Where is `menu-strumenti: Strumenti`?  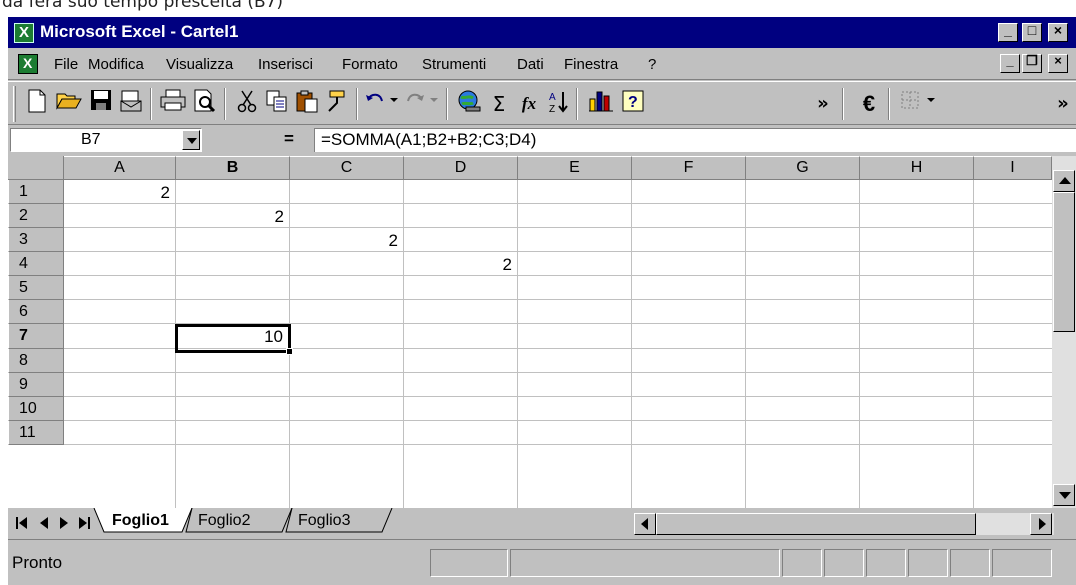
menu-strumenti: Strumenti is located at coordinates (454, 64).